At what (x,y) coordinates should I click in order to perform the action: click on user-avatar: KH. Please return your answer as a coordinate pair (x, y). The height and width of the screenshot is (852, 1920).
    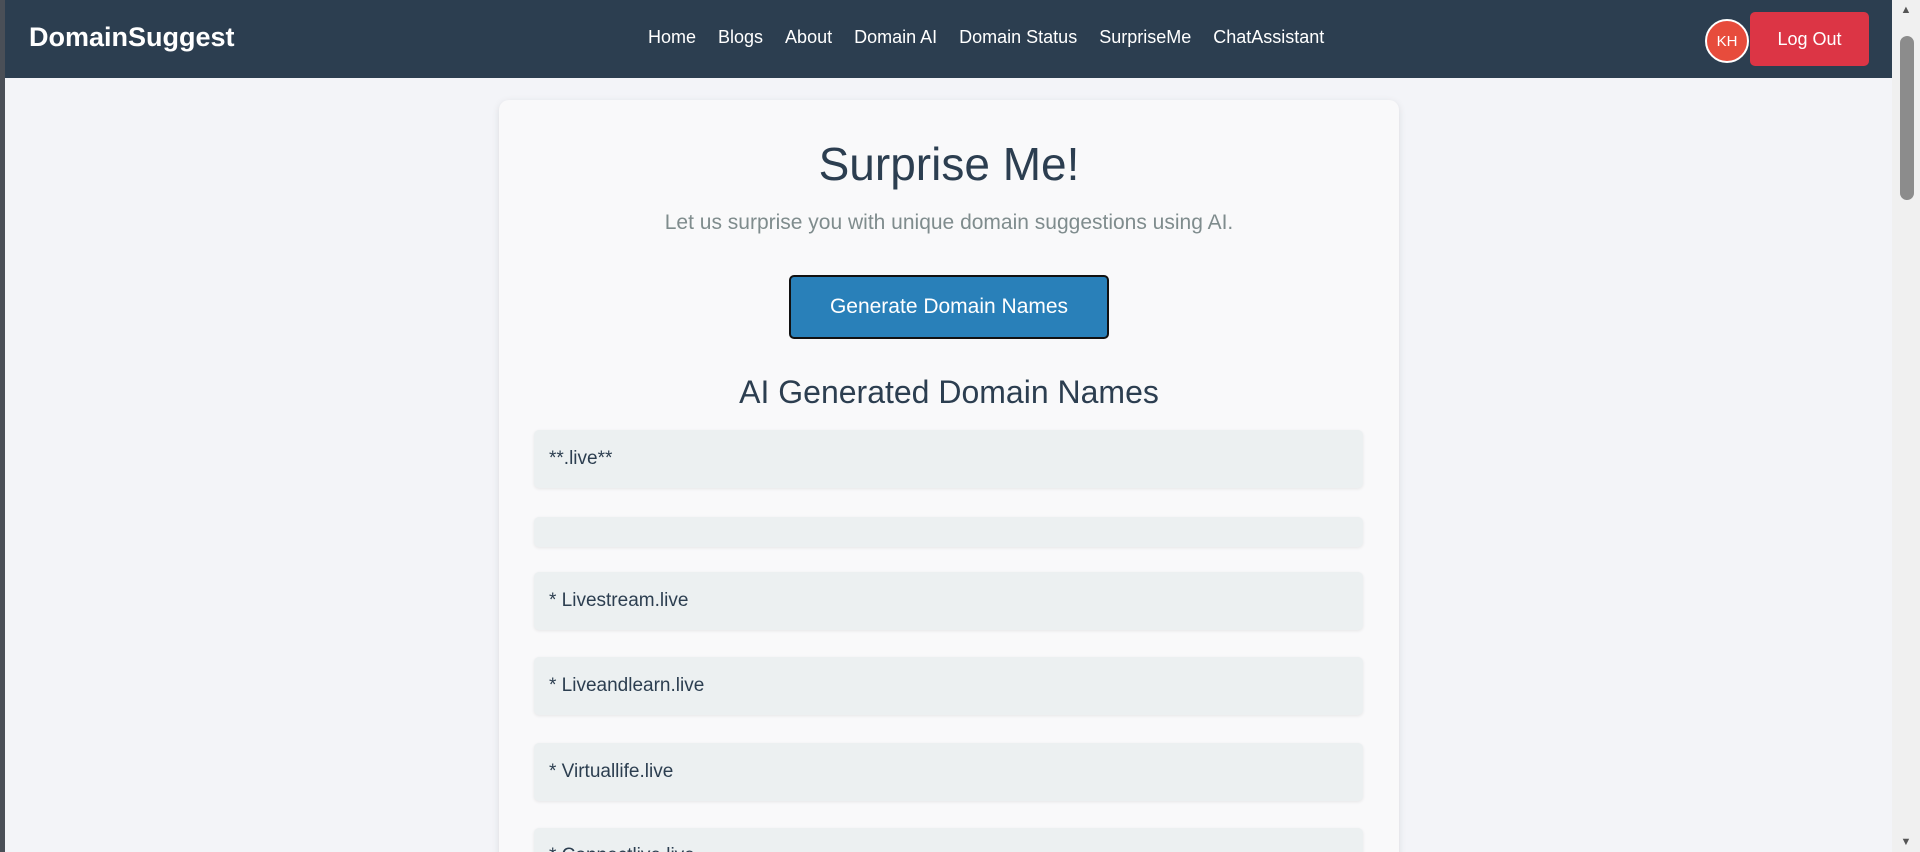
    Looking at the image, I should click on (1727, 41).